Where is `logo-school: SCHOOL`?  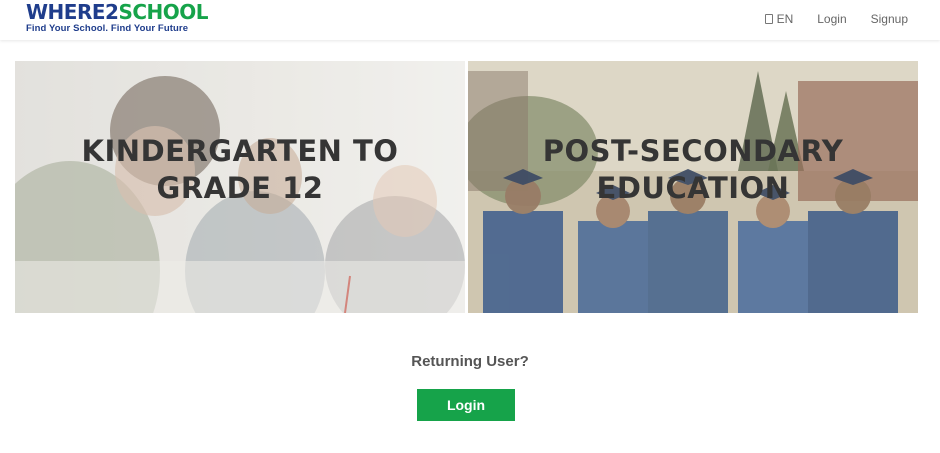
logo-school: SCHOOL is located at coordinates (163, 12).